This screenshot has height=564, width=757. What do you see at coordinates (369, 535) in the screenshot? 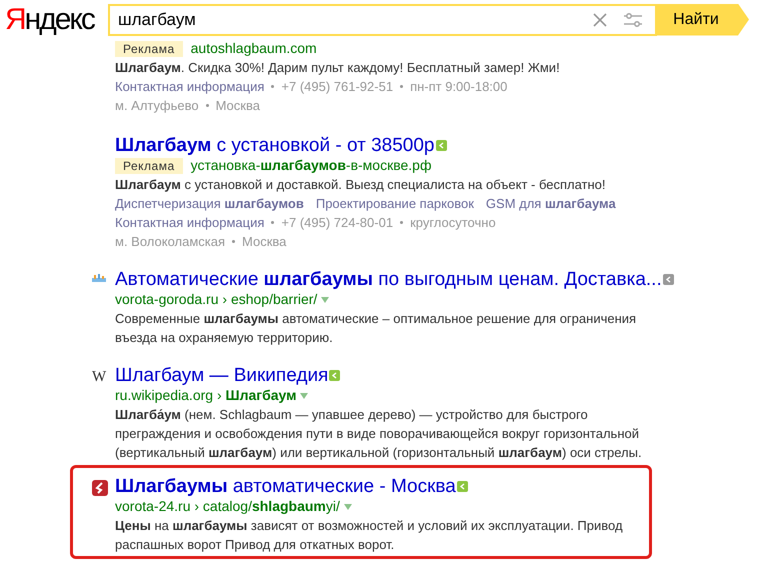
I see `result-snippet: Цены на шлагбаумы зависят от возможностей и условий их эксплуатации. Привод распашных ворот Привод для откатных ворот.` at bounding box center [369, 535].